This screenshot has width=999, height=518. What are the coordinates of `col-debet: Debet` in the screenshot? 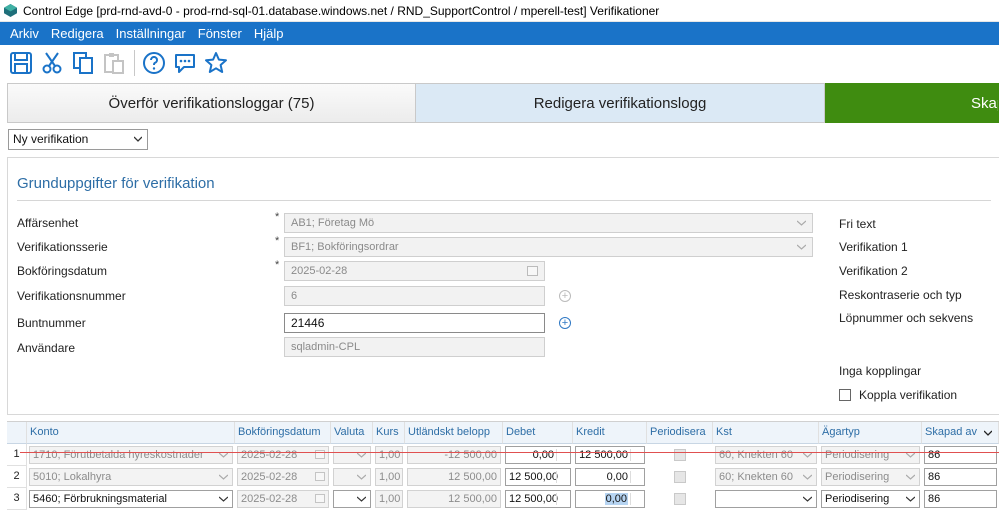 It's located at (538, 433).